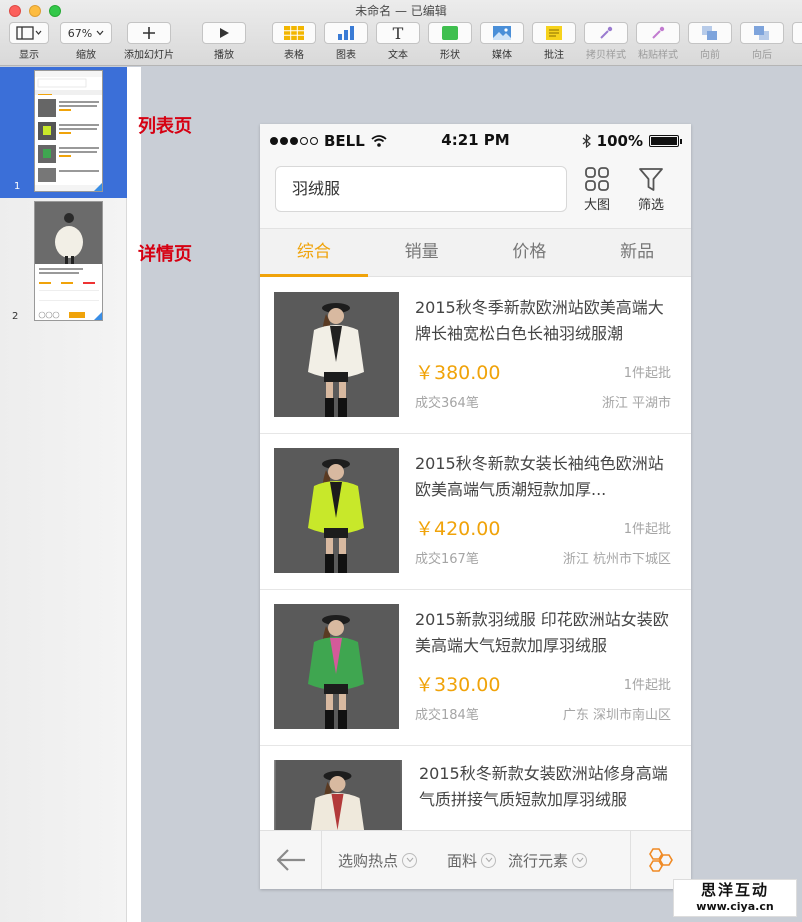  I want to click on detail-page-preview, so click(68, 261).